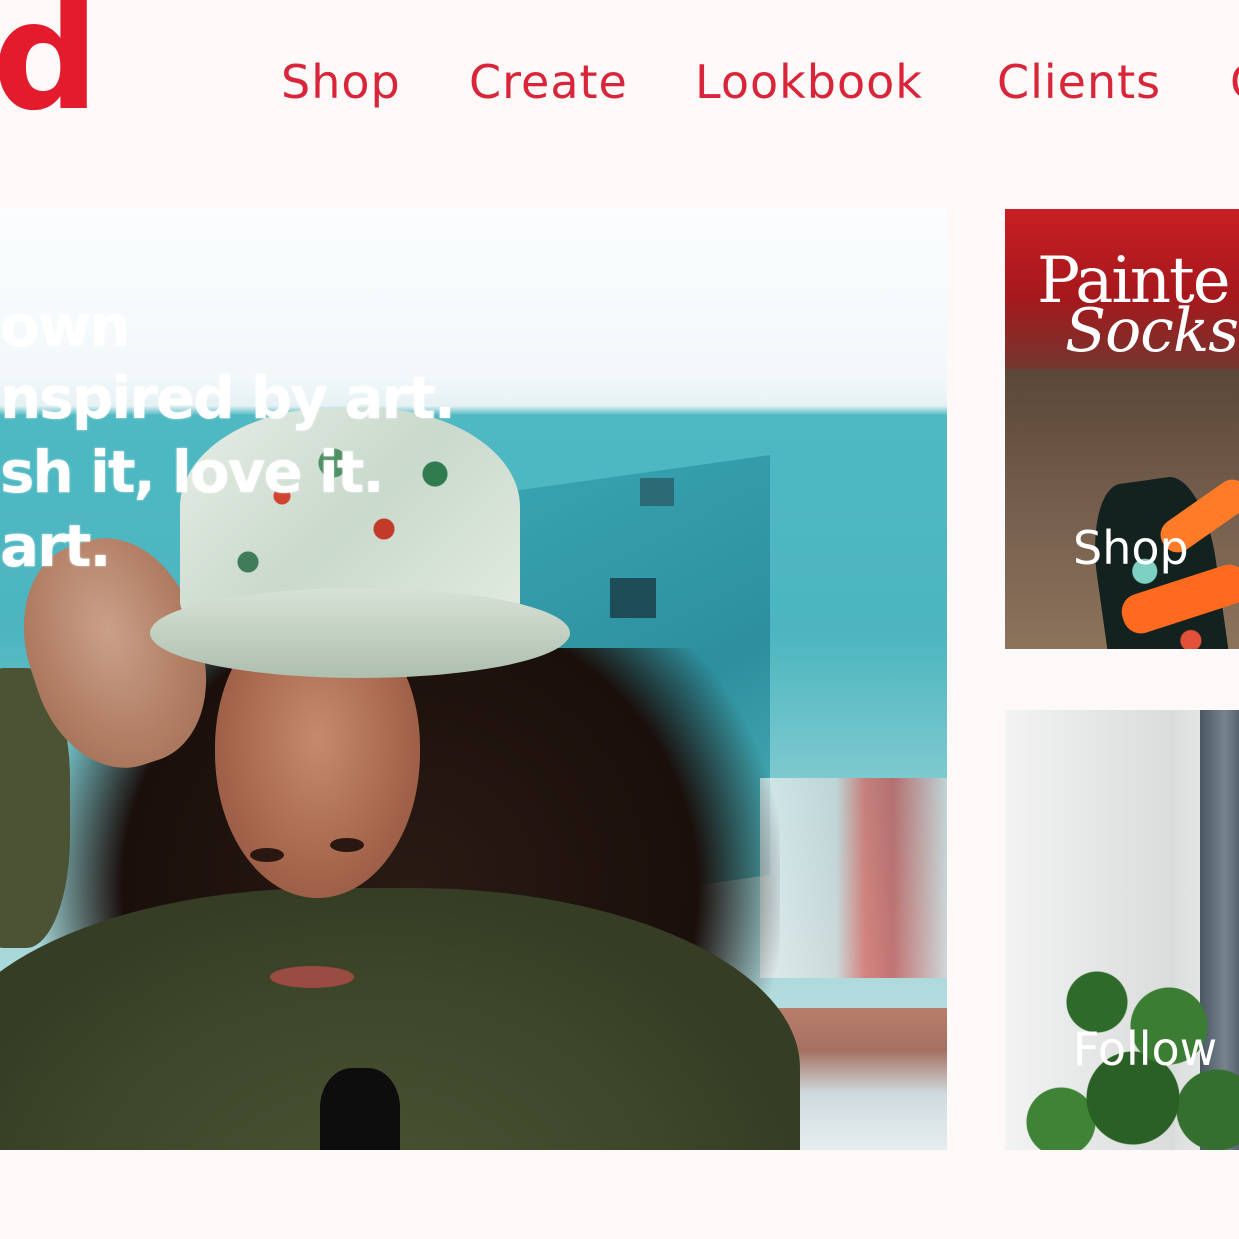 The image size is (1239, 1239). What do you see at coordinates (360, 633) in the screenshot?
I see `bucket-hat-brim` at bounding box center [360, 633].